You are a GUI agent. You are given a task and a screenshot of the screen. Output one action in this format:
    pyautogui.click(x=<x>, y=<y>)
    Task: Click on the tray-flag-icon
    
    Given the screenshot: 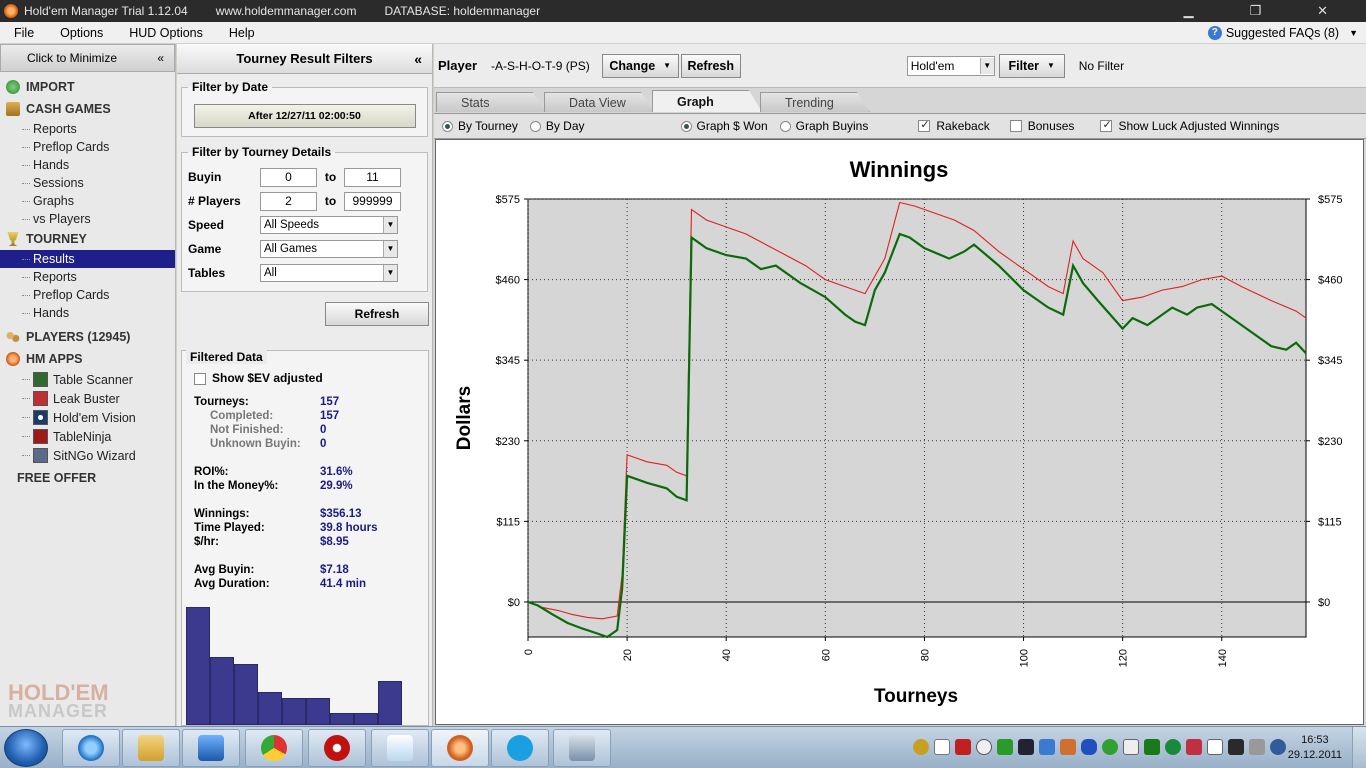 What is the action you would take?
    pyautogui.click(x=1047, y=747)
    